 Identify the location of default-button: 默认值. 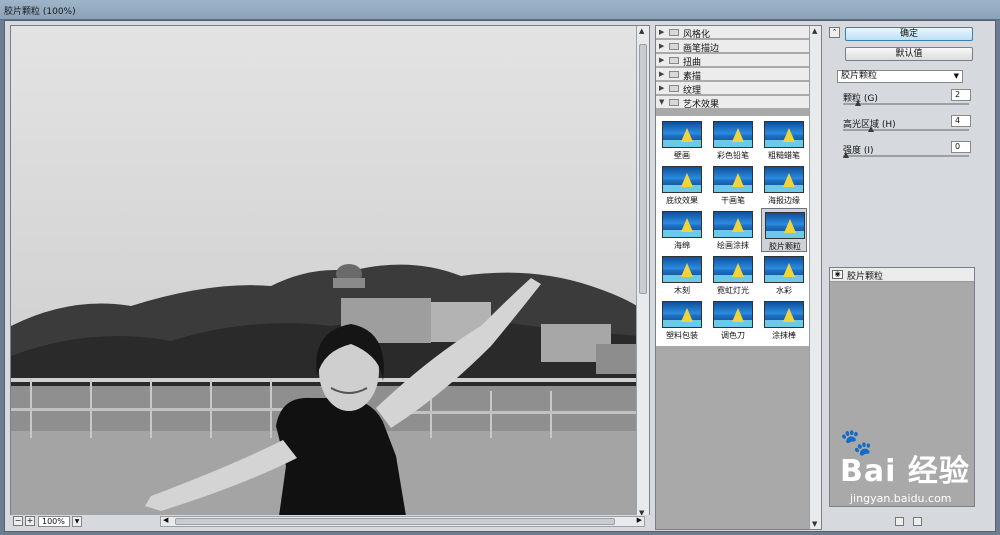
(909, 54).